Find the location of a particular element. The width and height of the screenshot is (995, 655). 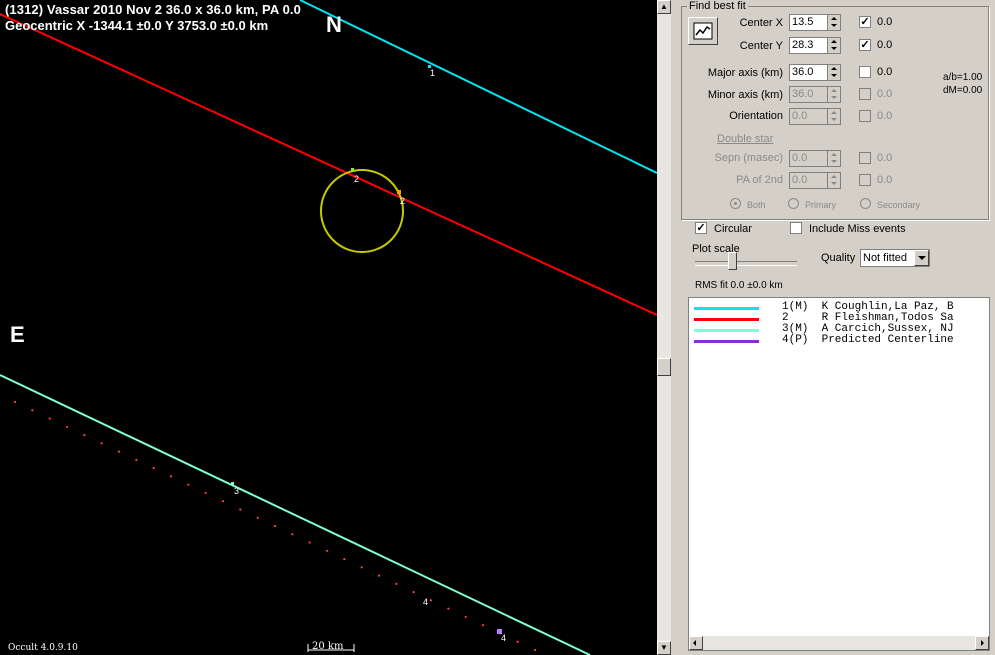

radio-both is located at coordinates (735, 203).